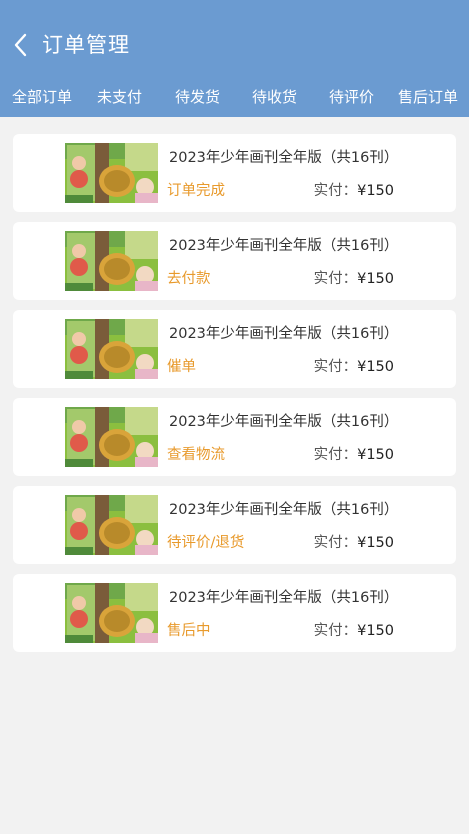  I want to click on order-card: 2023年少年画刊全年版（共16刊） 订单完成 实付：¥150, so click(234, 173).